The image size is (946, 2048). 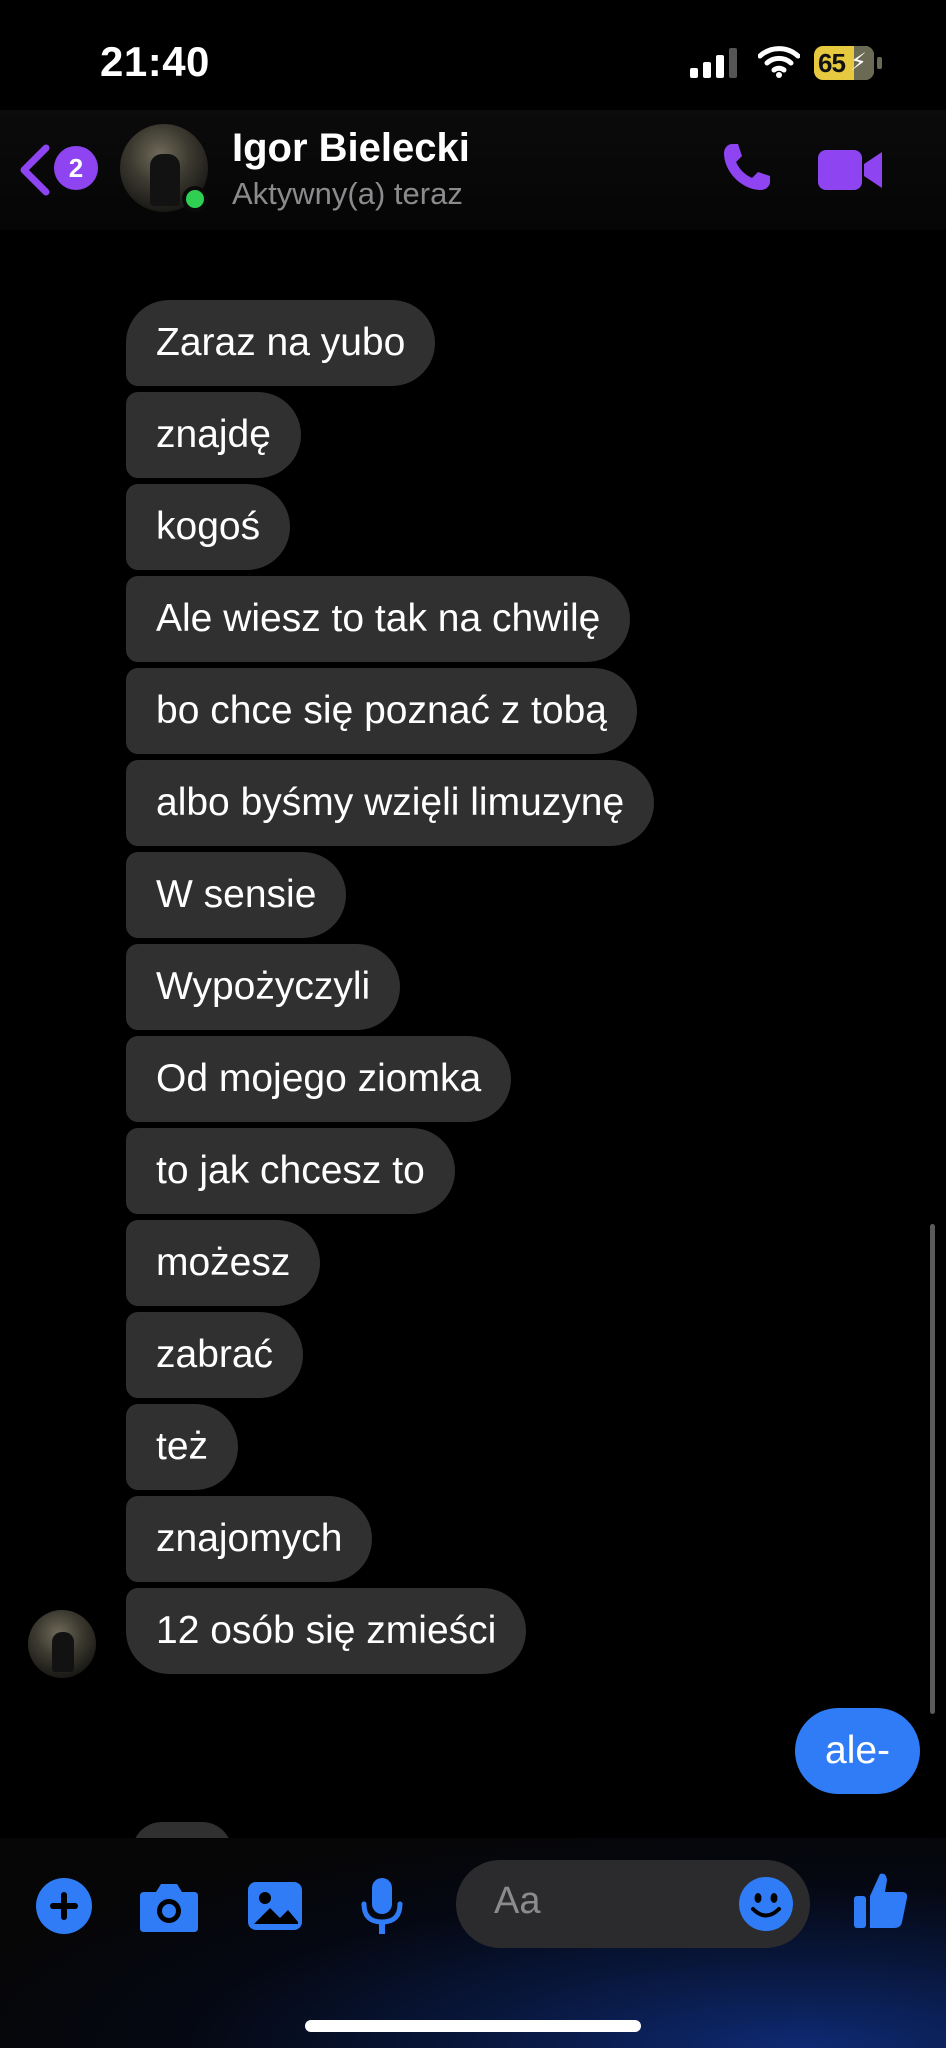 What do you see at coordinates (473, 60) in the screenshot?
I see `status-bar: 21:40 65 ⚡` at bounding box center [473, 60].